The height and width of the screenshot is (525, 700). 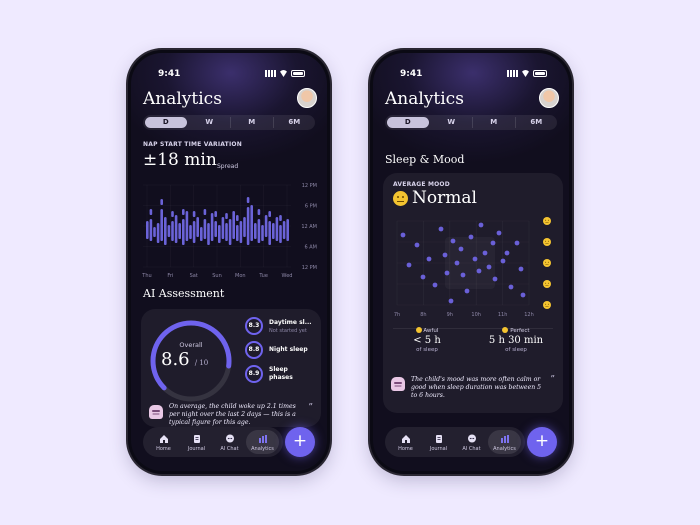 What do you see at coordinates (184, 293) in the screenshot?
I see `assessment-title: AI Assessment` at bounding box center [184, 293].